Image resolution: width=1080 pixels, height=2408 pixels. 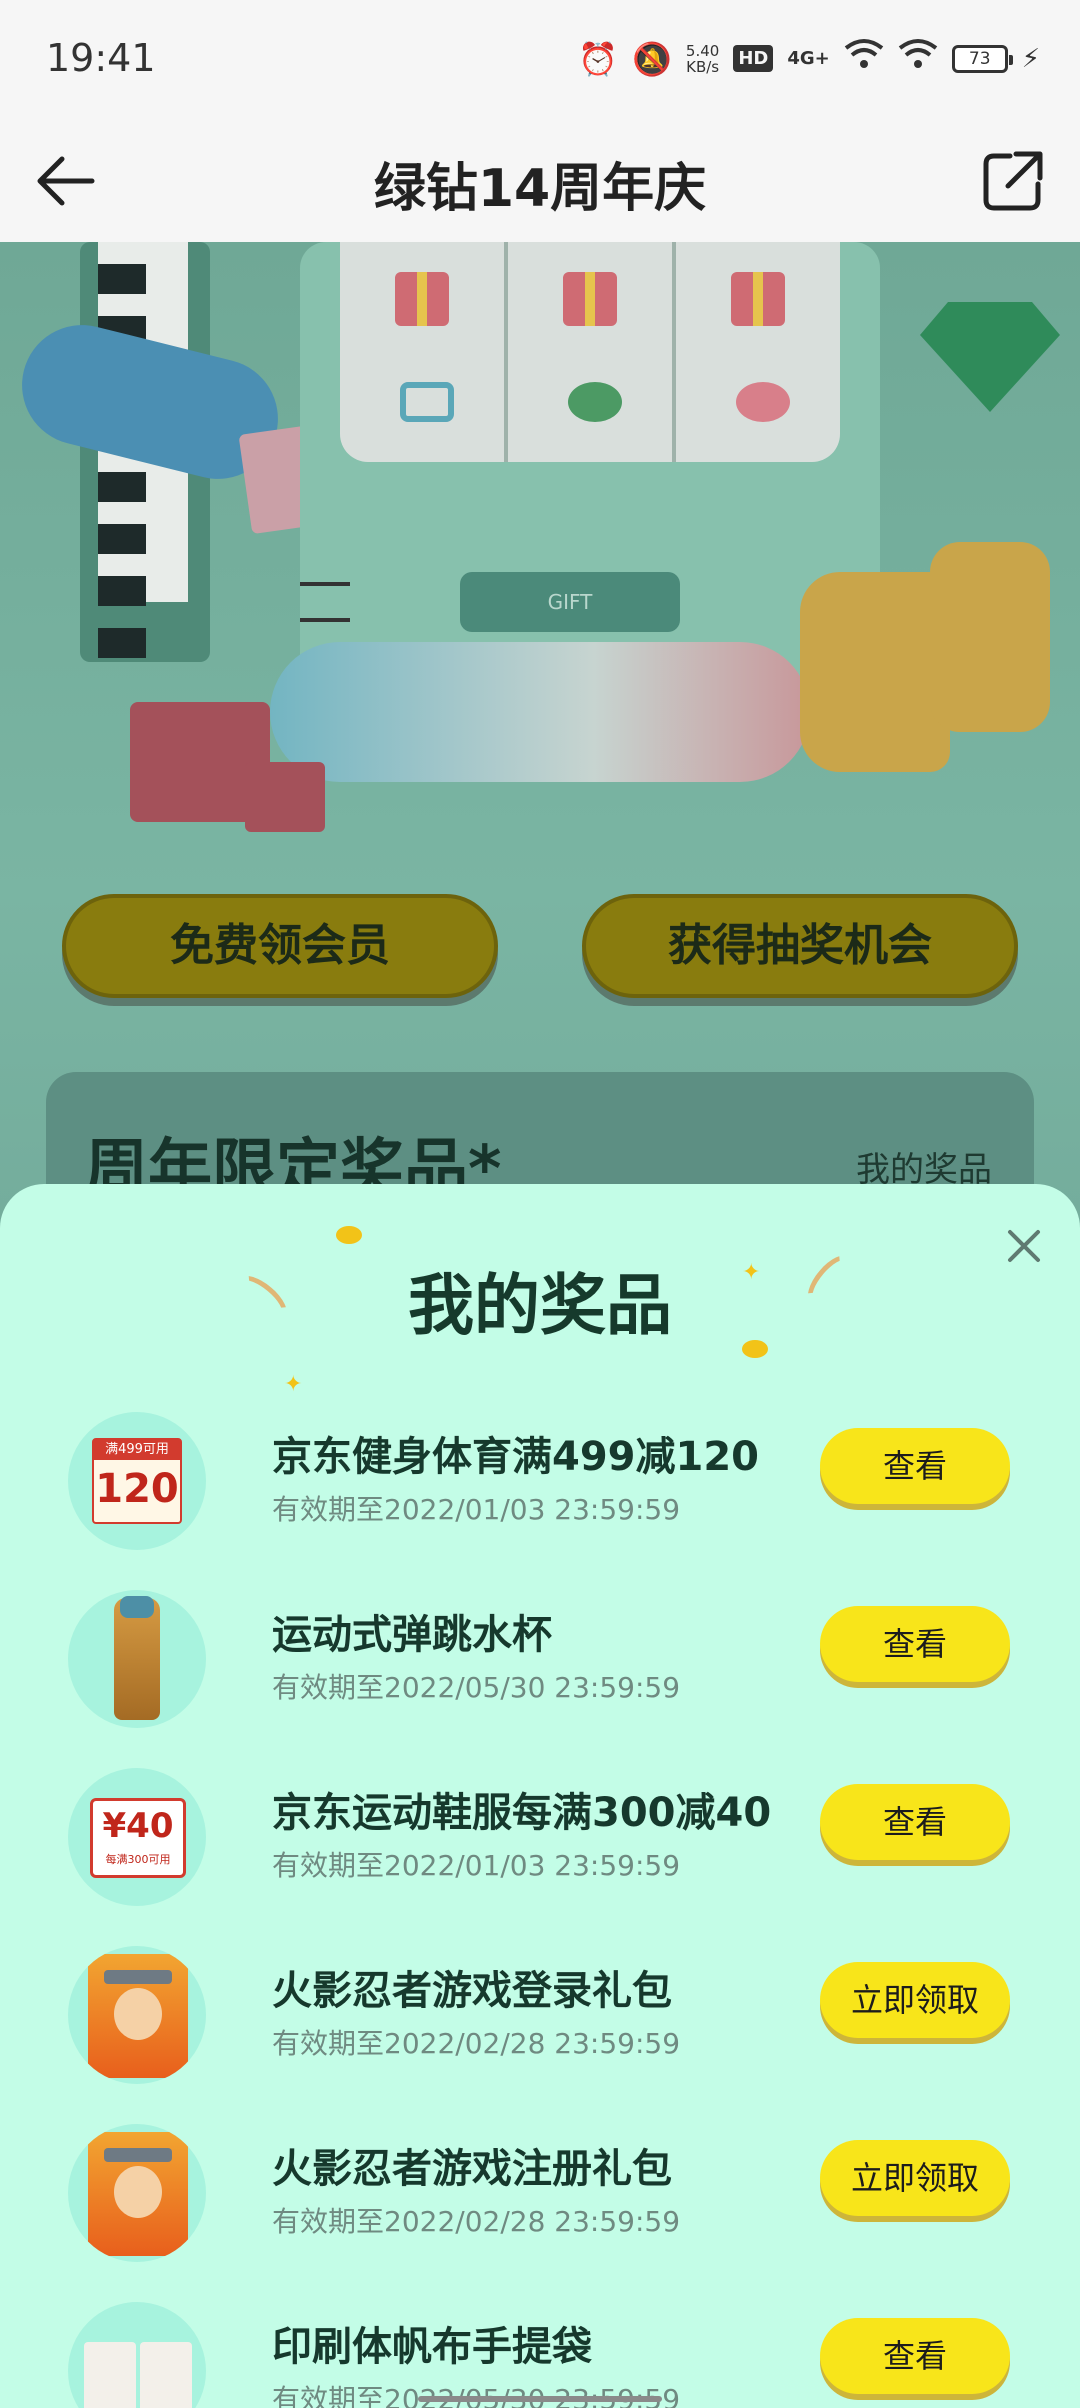 What do you see at coordinates (137, 2355) in the screenshot?
I see `prize-image-tote-bag` at bounding box center [137, 2355].